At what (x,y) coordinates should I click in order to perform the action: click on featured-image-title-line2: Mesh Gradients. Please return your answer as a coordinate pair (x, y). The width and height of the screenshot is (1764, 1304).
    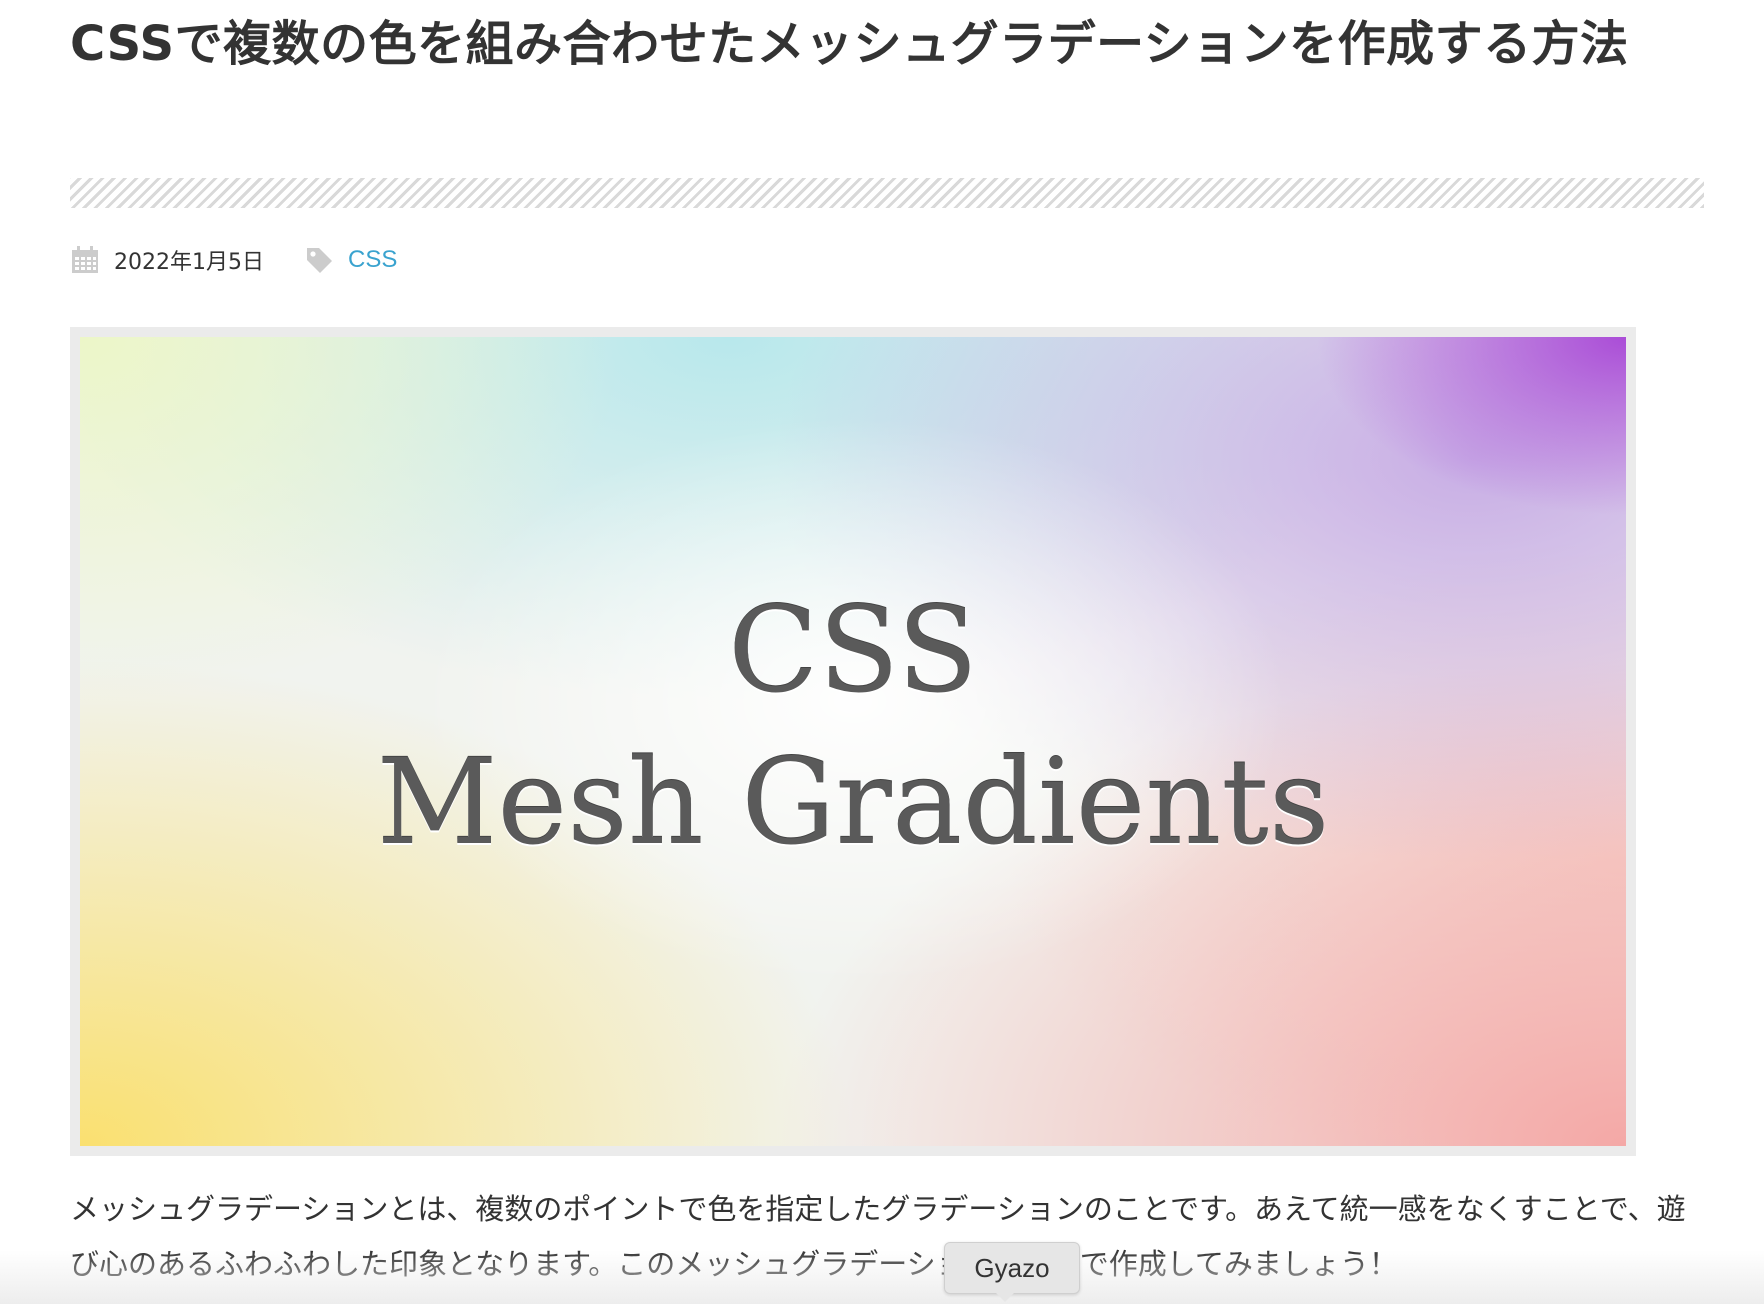
    Looking at the image, I should click on (853, 802).